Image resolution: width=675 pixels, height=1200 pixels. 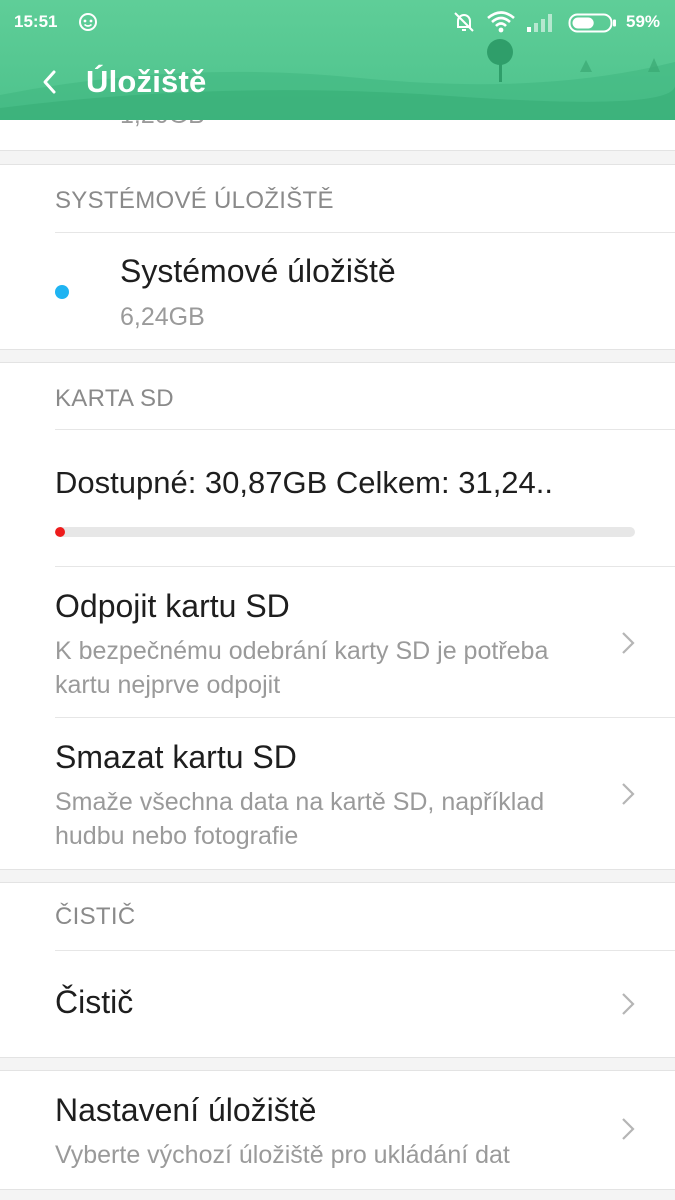 What do you see at coordinates (114, 398) in the screenshot?
I see `section-header-sd-card: KARTA SD` at bounding box center [114, 398].